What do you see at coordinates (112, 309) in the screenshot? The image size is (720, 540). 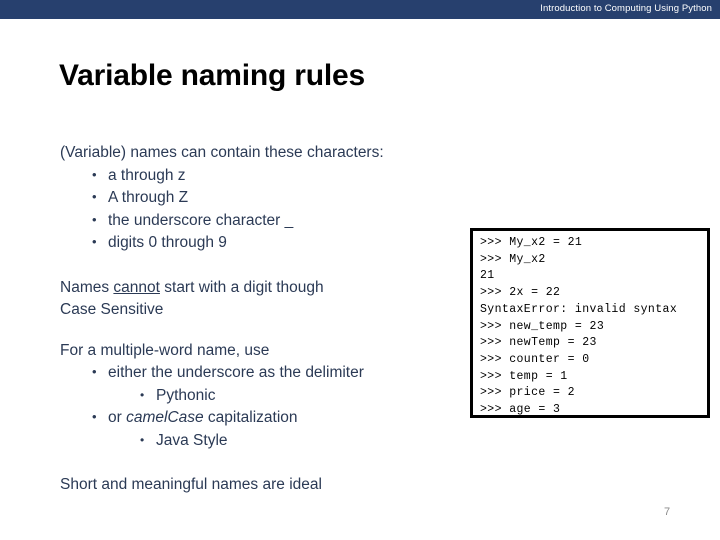 I see `rule-case-sensitive: Case Sensitive` at bounding box center [112, 309].